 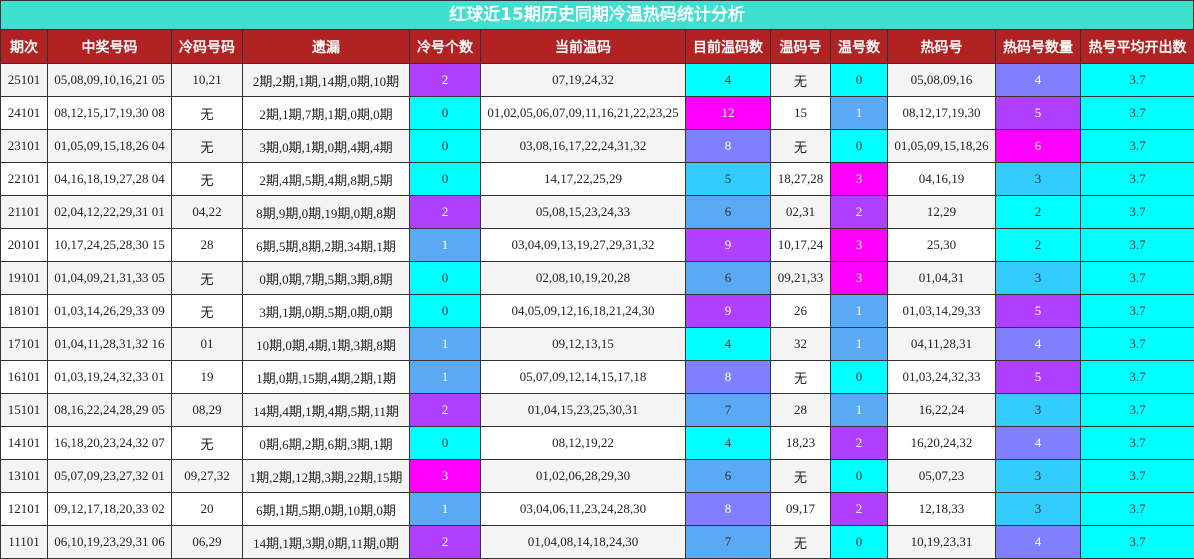 I want to click on cell-warm-current: 03,04,06,11,23,24,28,30, so click(x=583, y=509).